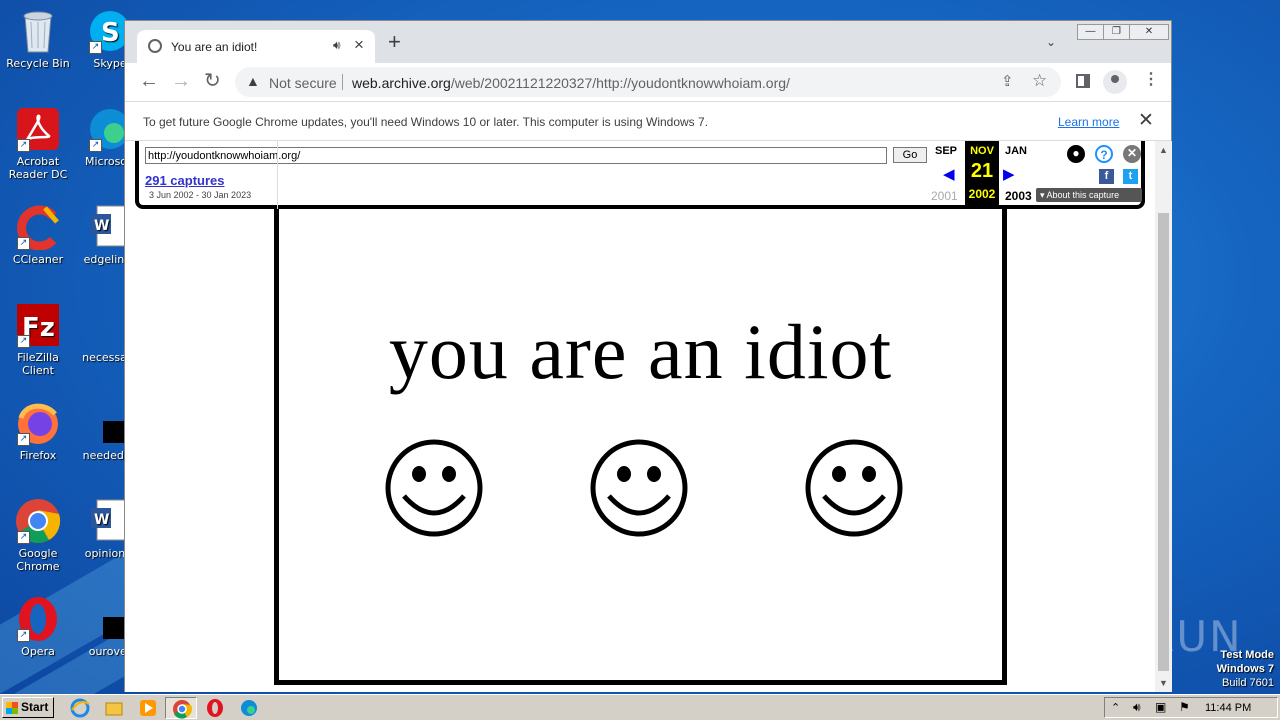 The height and width of the screenshot is (720, 1280). I want to click on desktop-icon-label: Skype, so click(110, 63).